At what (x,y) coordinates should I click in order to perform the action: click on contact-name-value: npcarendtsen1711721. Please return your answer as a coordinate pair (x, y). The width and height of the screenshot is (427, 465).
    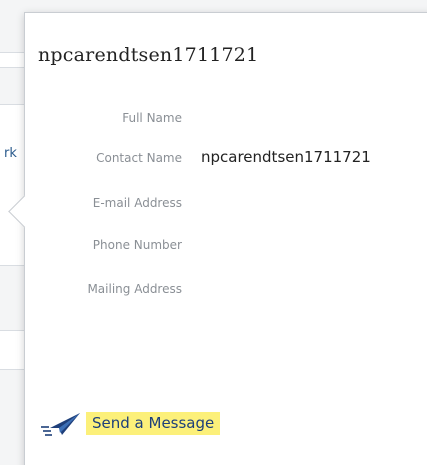
    Looking at the image, I should click on (286, 157).